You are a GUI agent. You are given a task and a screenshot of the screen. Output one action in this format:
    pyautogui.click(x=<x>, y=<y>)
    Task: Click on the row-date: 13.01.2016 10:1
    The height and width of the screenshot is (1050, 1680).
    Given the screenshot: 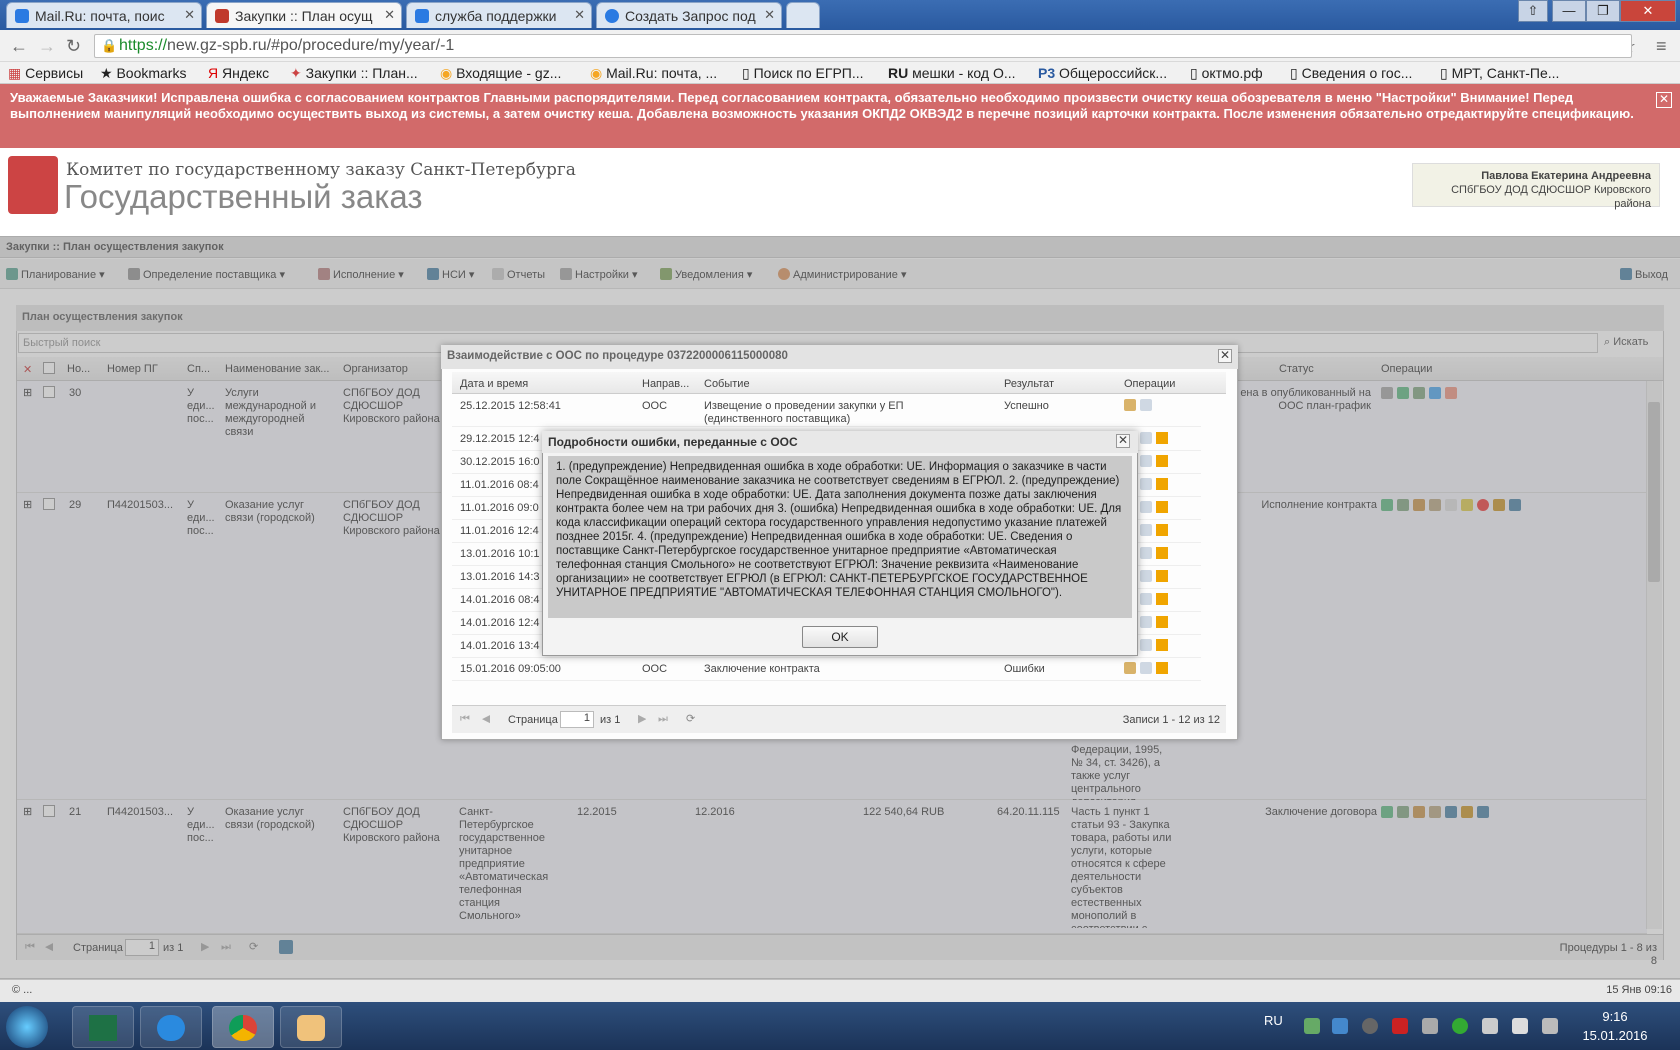 What is the action you would take?
    pyautogui.click(x=500, y=554)
    